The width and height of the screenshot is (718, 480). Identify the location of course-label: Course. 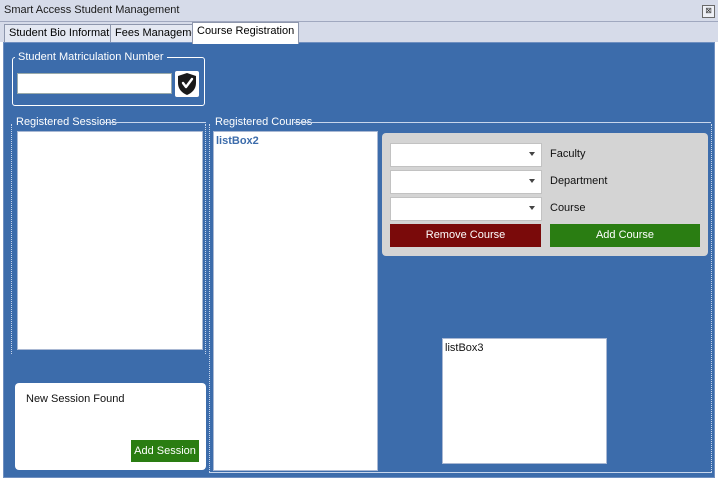
(568, 208).